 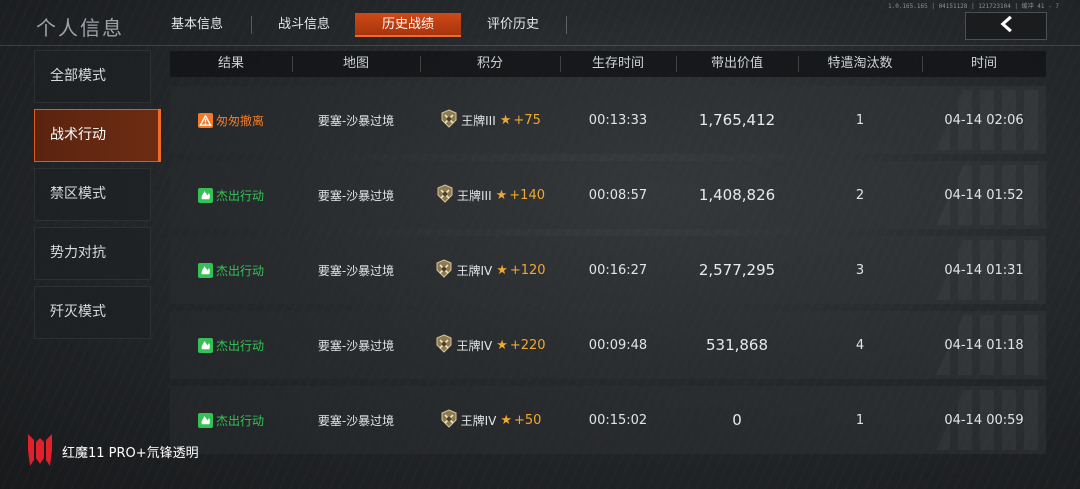 I want to click on mode-annihilation: 歼灭模式, so click(x=92, y=312).